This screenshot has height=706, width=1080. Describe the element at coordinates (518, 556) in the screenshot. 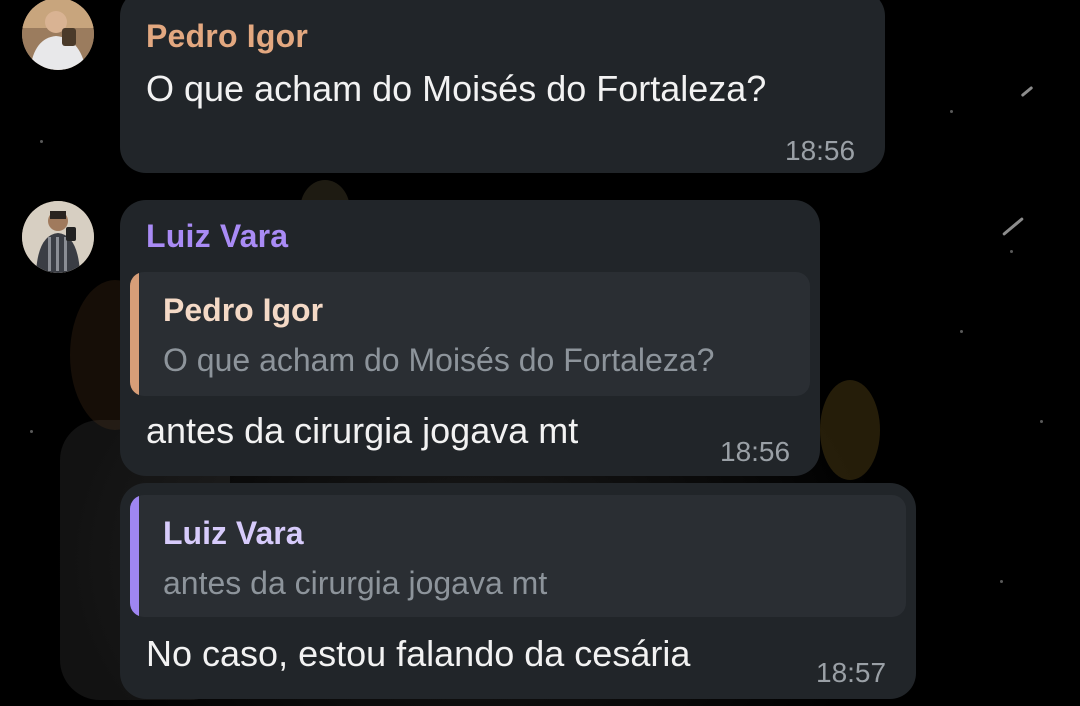

I see `reply-quote: Luiz Vara antes da cirurgia jogava mt` at that location.